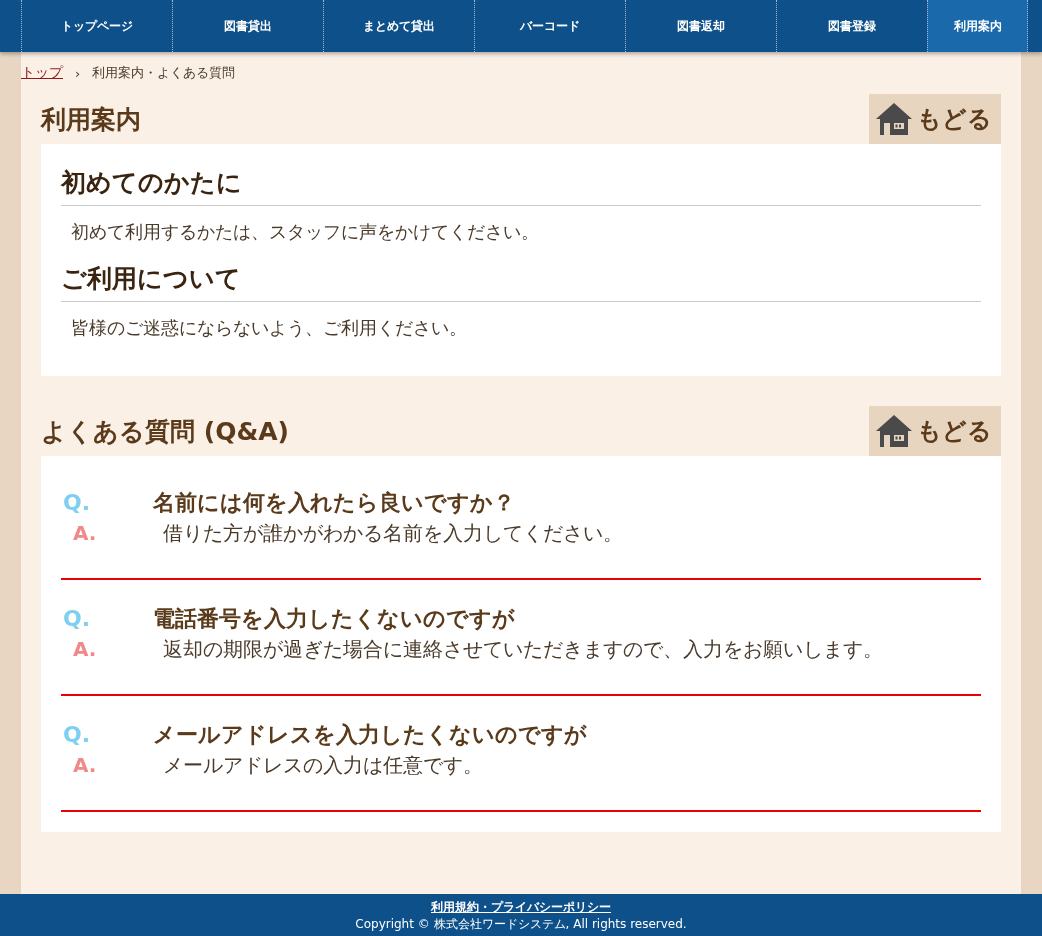 This screenshot has width=1042, height=936. What do you see at coordinates (165, 431) in the screenshot?
I see `section-title: よくある質問 (Q&A)` at bounding box center [165, 431].